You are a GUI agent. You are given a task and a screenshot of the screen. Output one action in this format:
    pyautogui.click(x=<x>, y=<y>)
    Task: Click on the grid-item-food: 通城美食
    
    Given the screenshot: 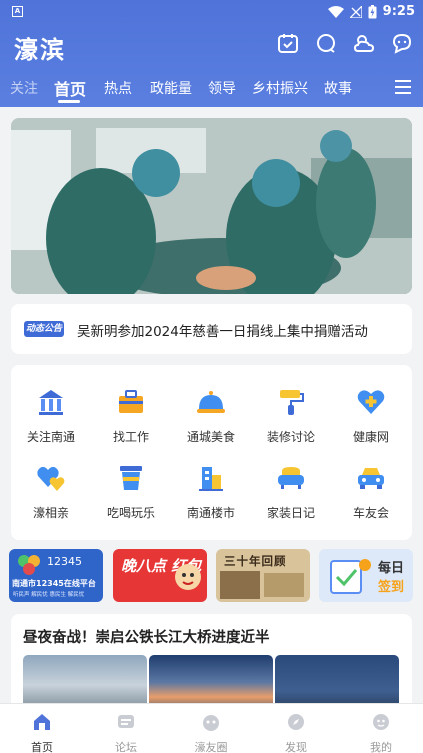 What is the action you would take?
    pyautogui.click(x=211, y=415)
    